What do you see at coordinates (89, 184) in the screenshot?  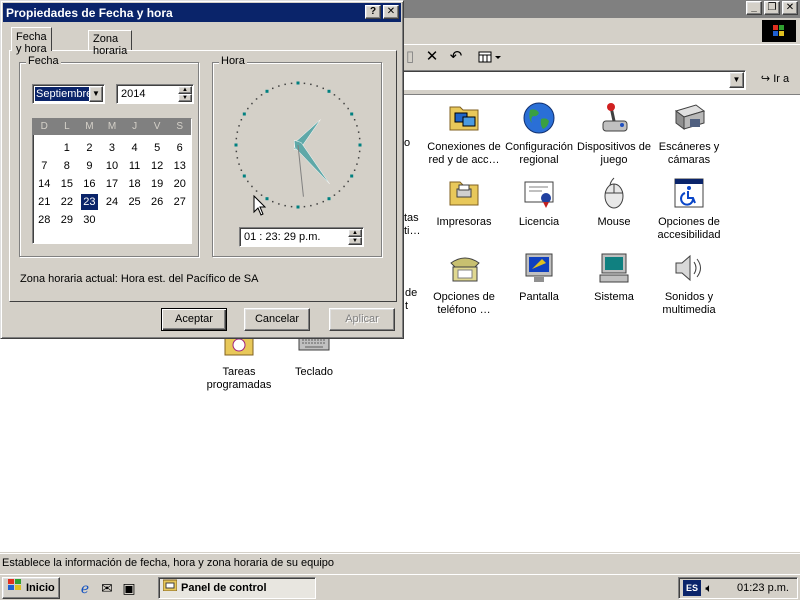 I see `calendar-day: 16` at bounding box center [89, 184].